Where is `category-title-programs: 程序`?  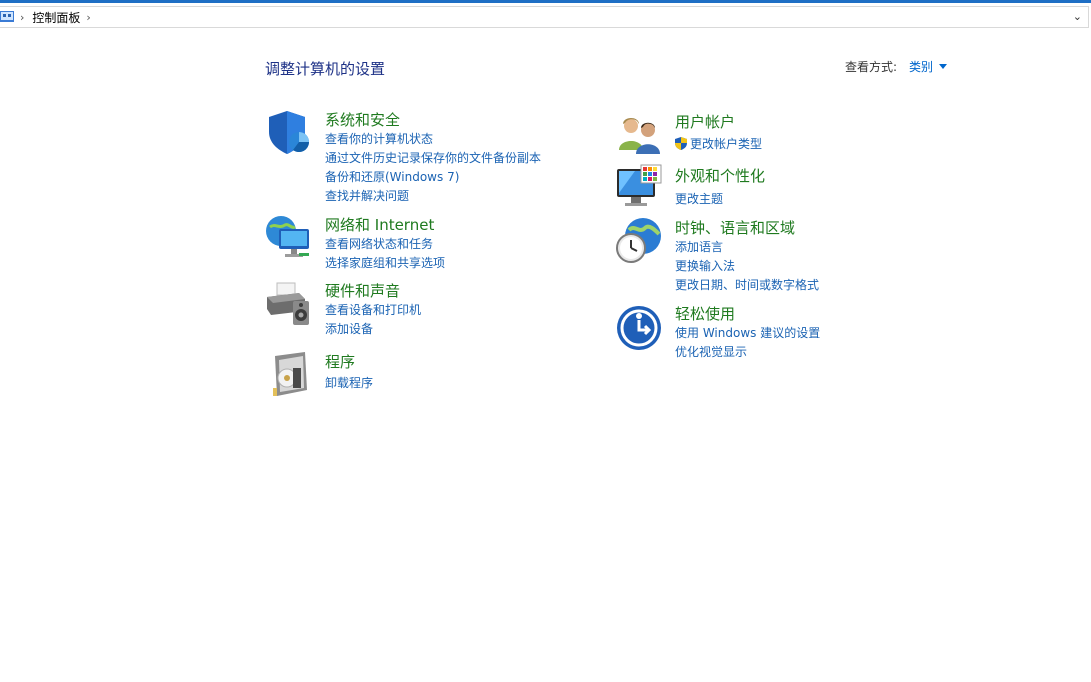 category-title-programs: 程序 is located at coordinates (340, 361).